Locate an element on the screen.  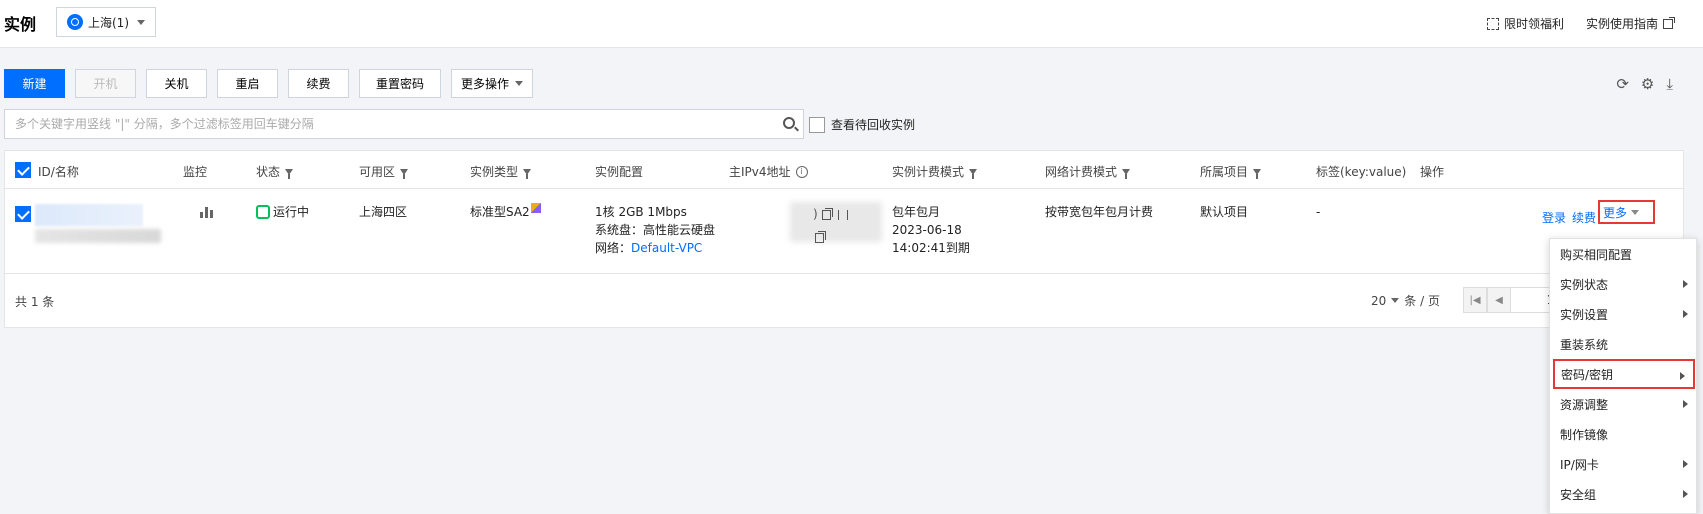
zone-cell: 上海四区 is located at coordinates (383, 212).